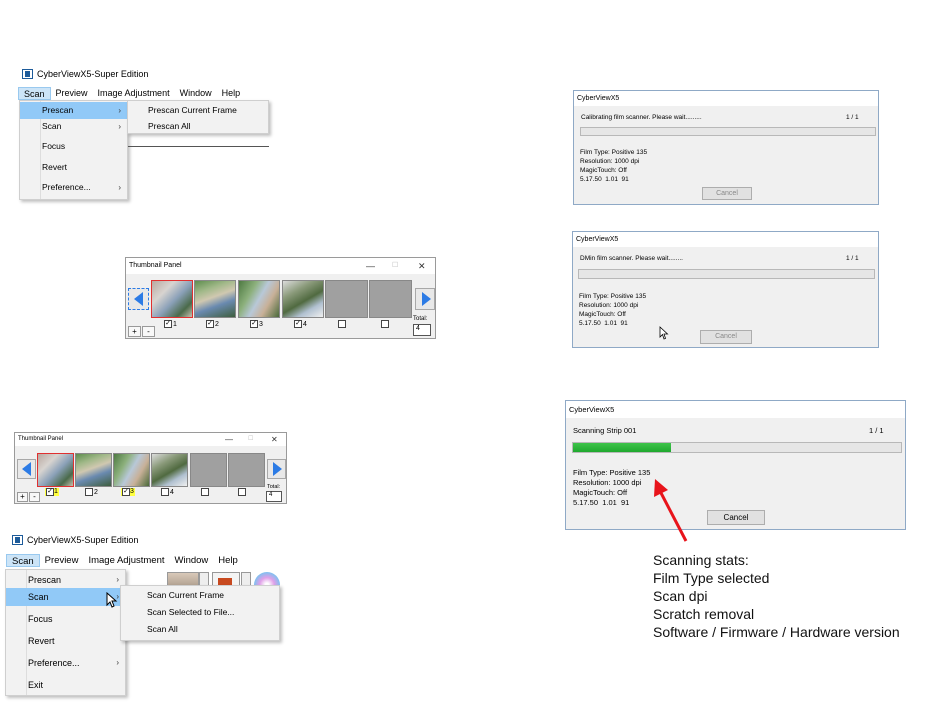 The height and width of the screenshot is (702, 950). What do you see at coordinates (91, 492) in the screenshot?
I see `frame-checkbox-2: 2` at bounding box center [91, 492].